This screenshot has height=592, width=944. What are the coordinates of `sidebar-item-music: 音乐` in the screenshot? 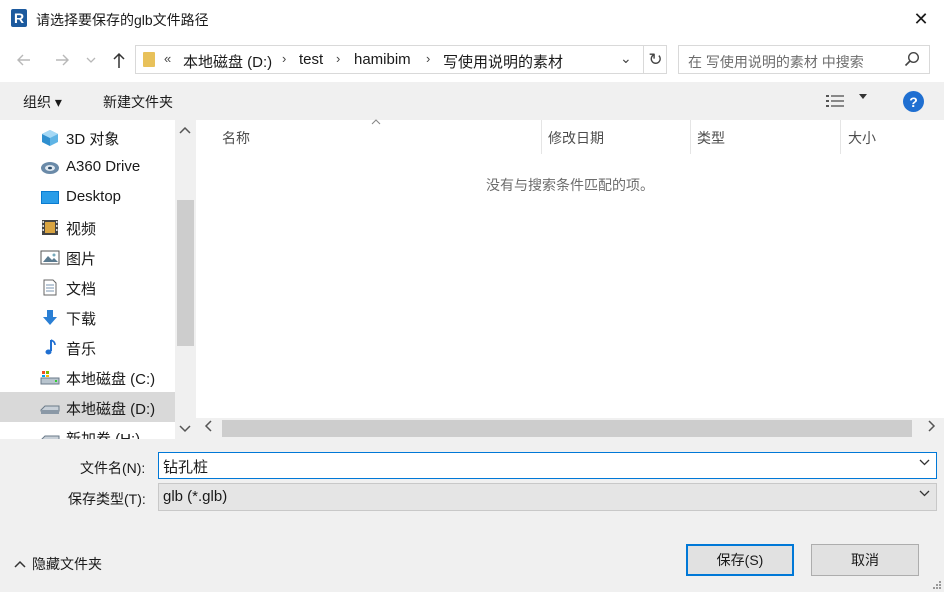 It's located at (87, 347).